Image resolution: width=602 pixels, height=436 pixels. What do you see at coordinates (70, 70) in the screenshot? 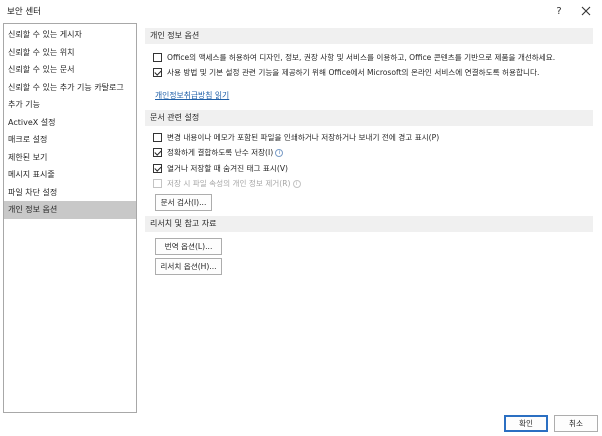
I see `sidebar-item-trusted-documents: 신뢰할 수 있는 문서` at bounding box center [70, 70].